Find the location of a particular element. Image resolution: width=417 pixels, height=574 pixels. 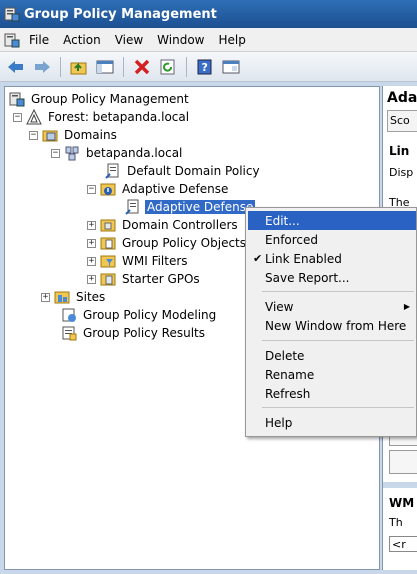

tree-label: Group Policy Objects is located at coordinates (184, 243).